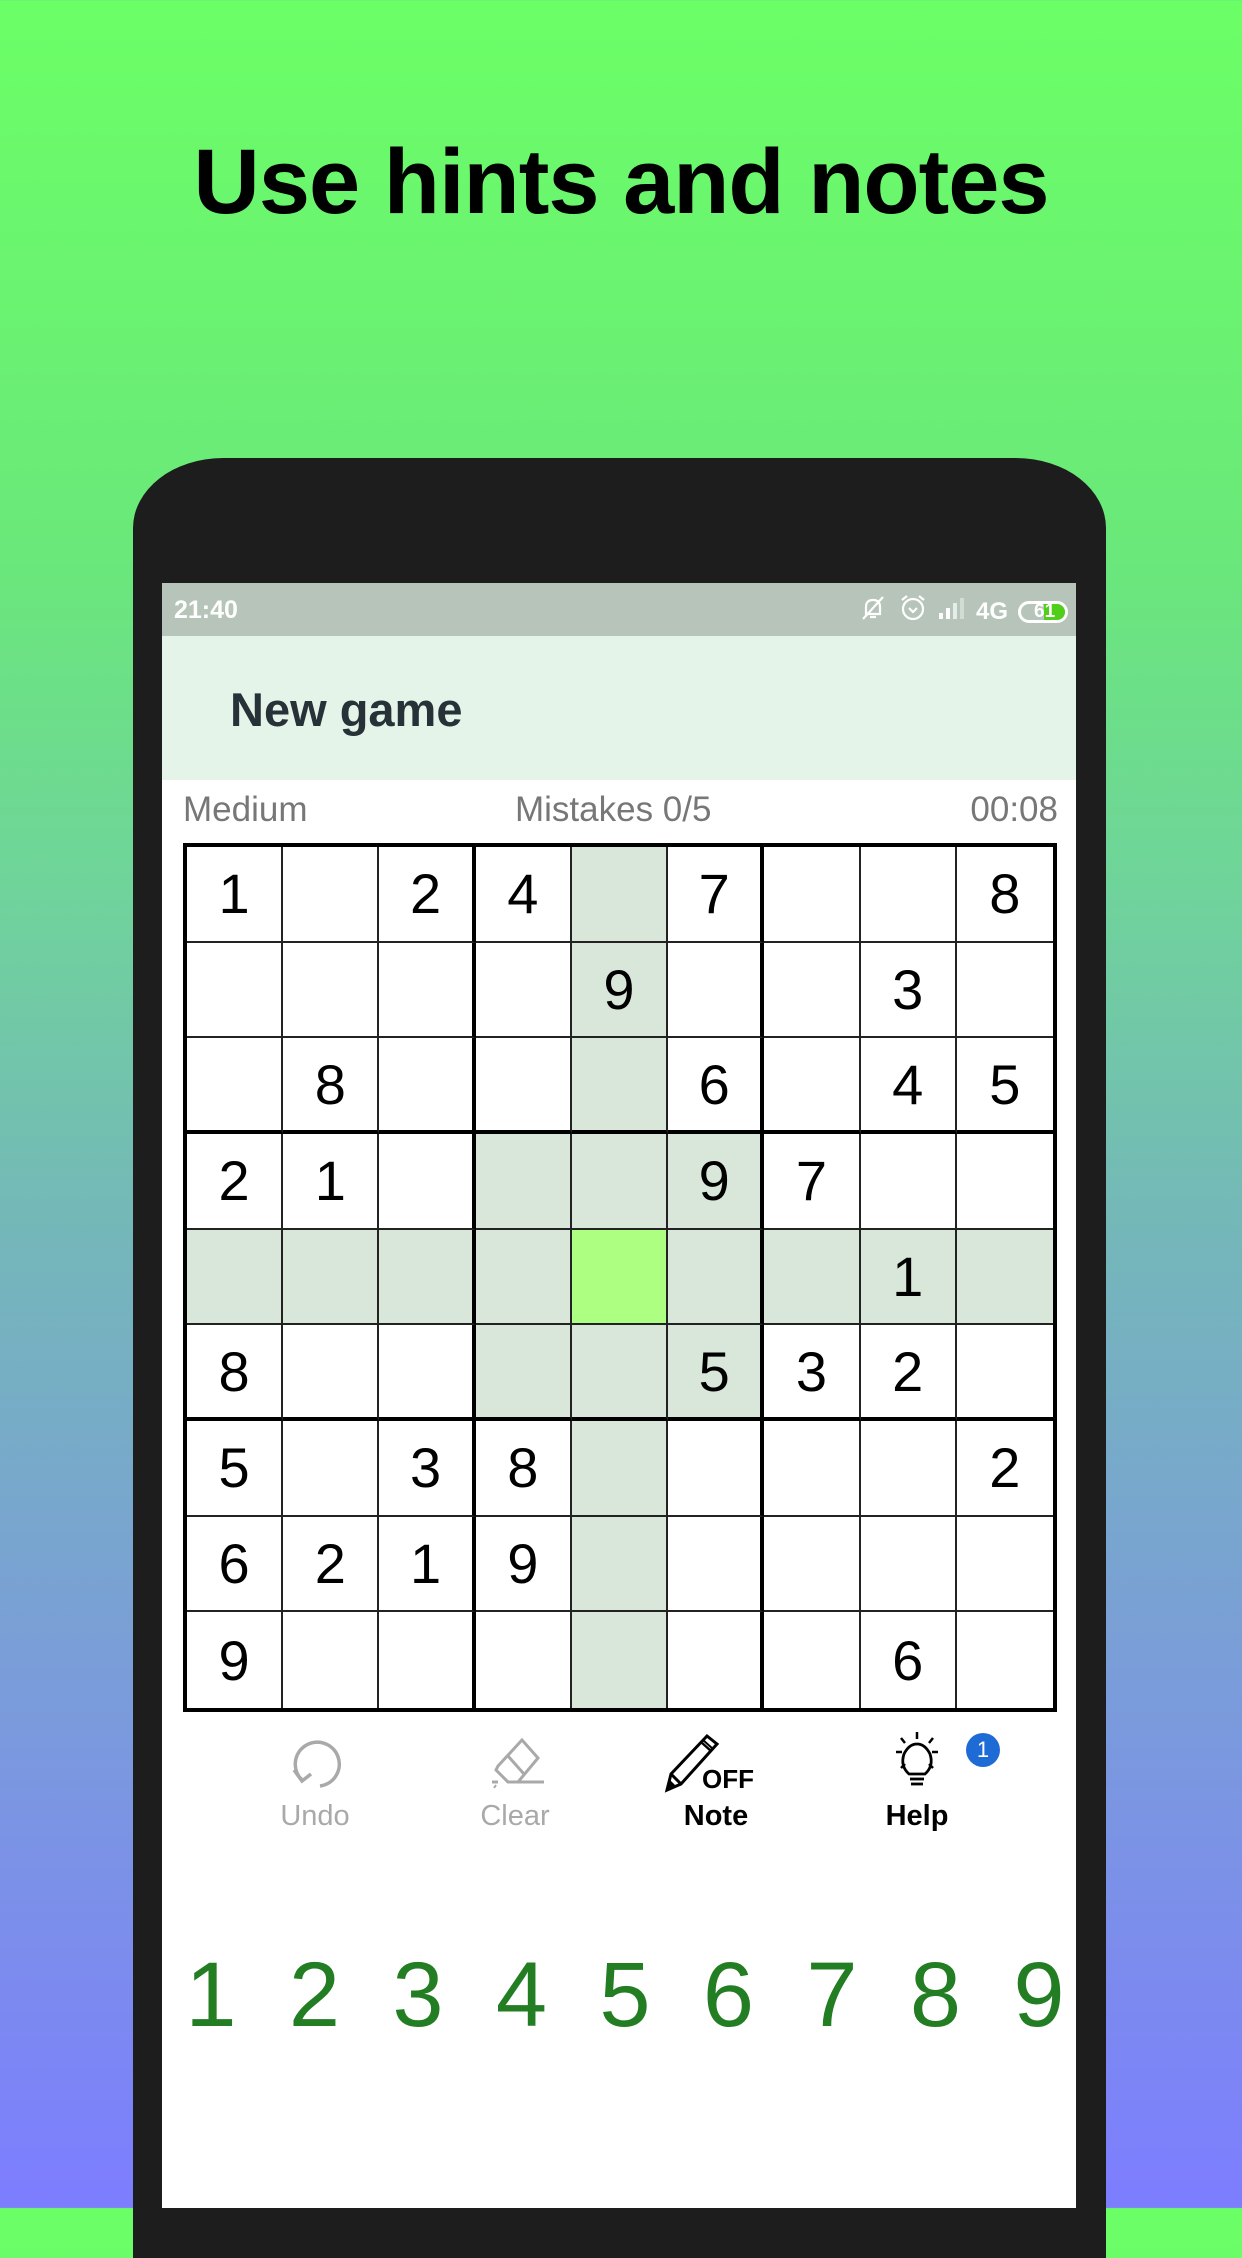 This screenshot has height=2258, width=1242. I want to click on undo-button: Undo, so click(315, 1781).